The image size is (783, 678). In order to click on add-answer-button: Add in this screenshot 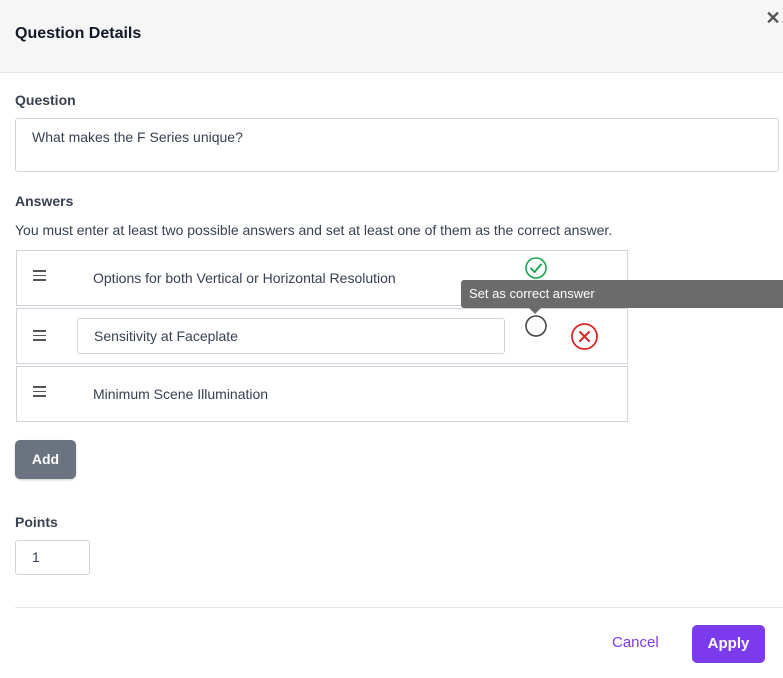, I will do `click(45, 459)`.